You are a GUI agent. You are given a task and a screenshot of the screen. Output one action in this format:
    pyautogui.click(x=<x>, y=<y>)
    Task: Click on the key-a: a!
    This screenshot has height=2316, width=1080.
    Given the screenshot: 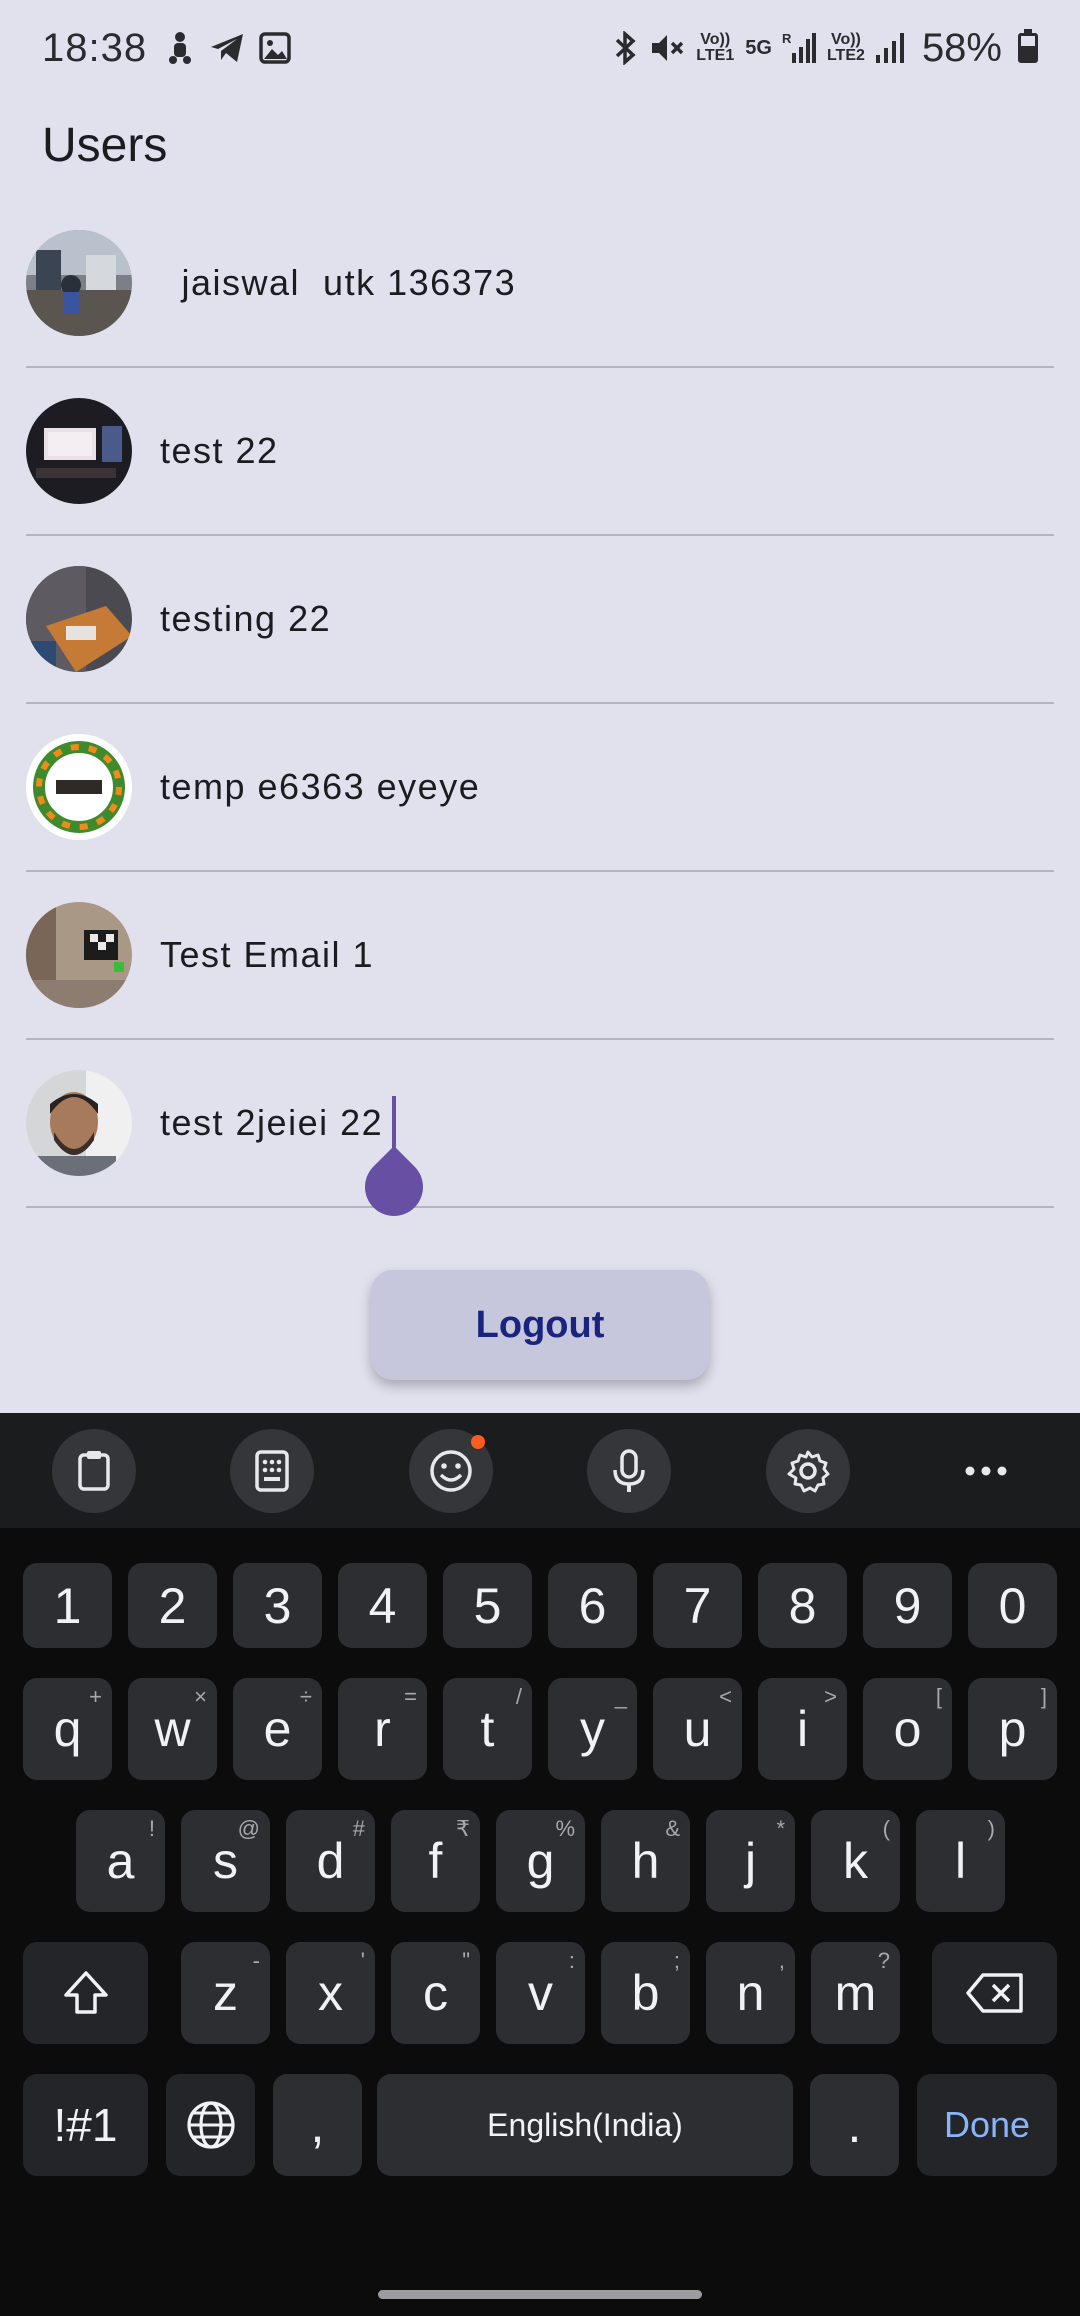 What is the action you would take?
    pyautogui.click(x=120, y=1861)
    